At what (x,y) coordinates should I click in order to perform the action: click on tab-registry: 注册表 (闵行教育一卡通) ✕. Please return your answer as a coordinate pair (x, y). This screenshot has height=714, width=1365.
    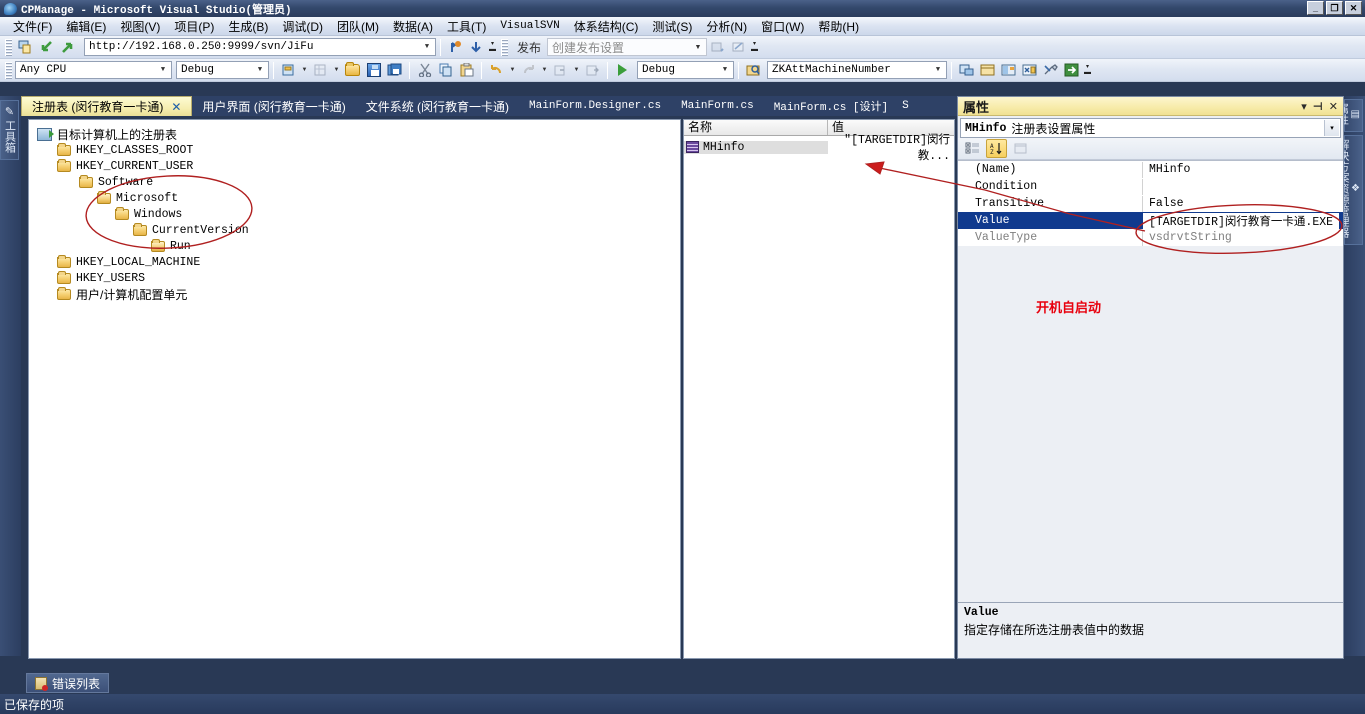
    Looking at the image, I should click on (107, 106).